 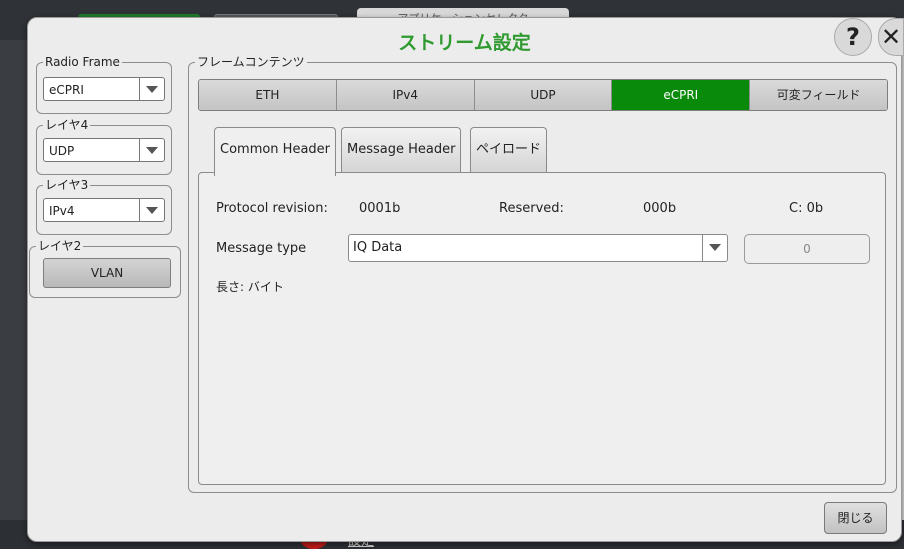 What do you see at coordinates (272, 208) in the screenshot?
I see `protocol-revision-label: Protocol revision:` at bounding box center [272, 208].